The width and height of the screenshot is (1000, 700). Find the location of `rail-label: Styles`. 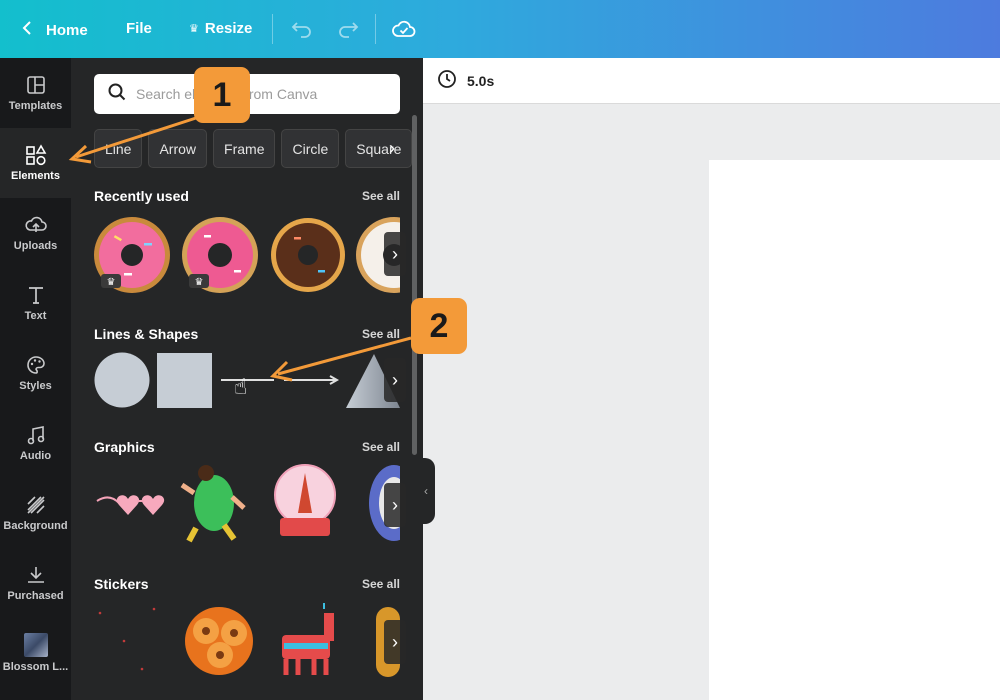

rail-label: Styles is located at coordinates (35, 386).